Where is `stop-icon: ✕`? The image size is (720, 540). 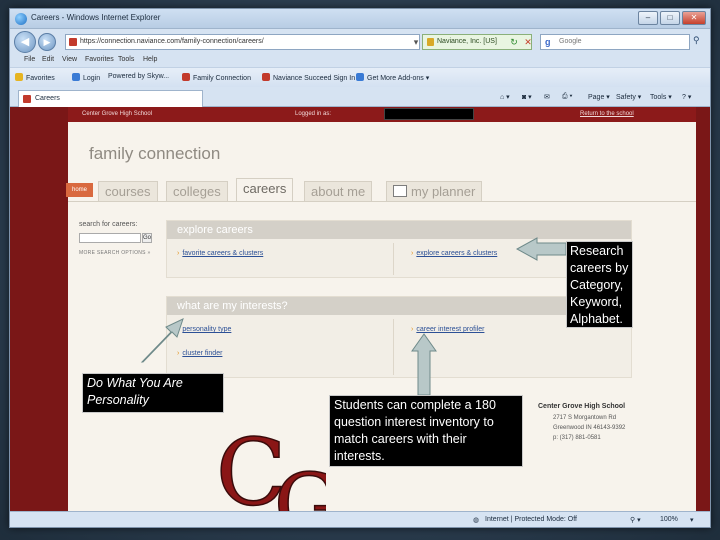 stop-icon: ✕ is located at coordinates (528, 42).